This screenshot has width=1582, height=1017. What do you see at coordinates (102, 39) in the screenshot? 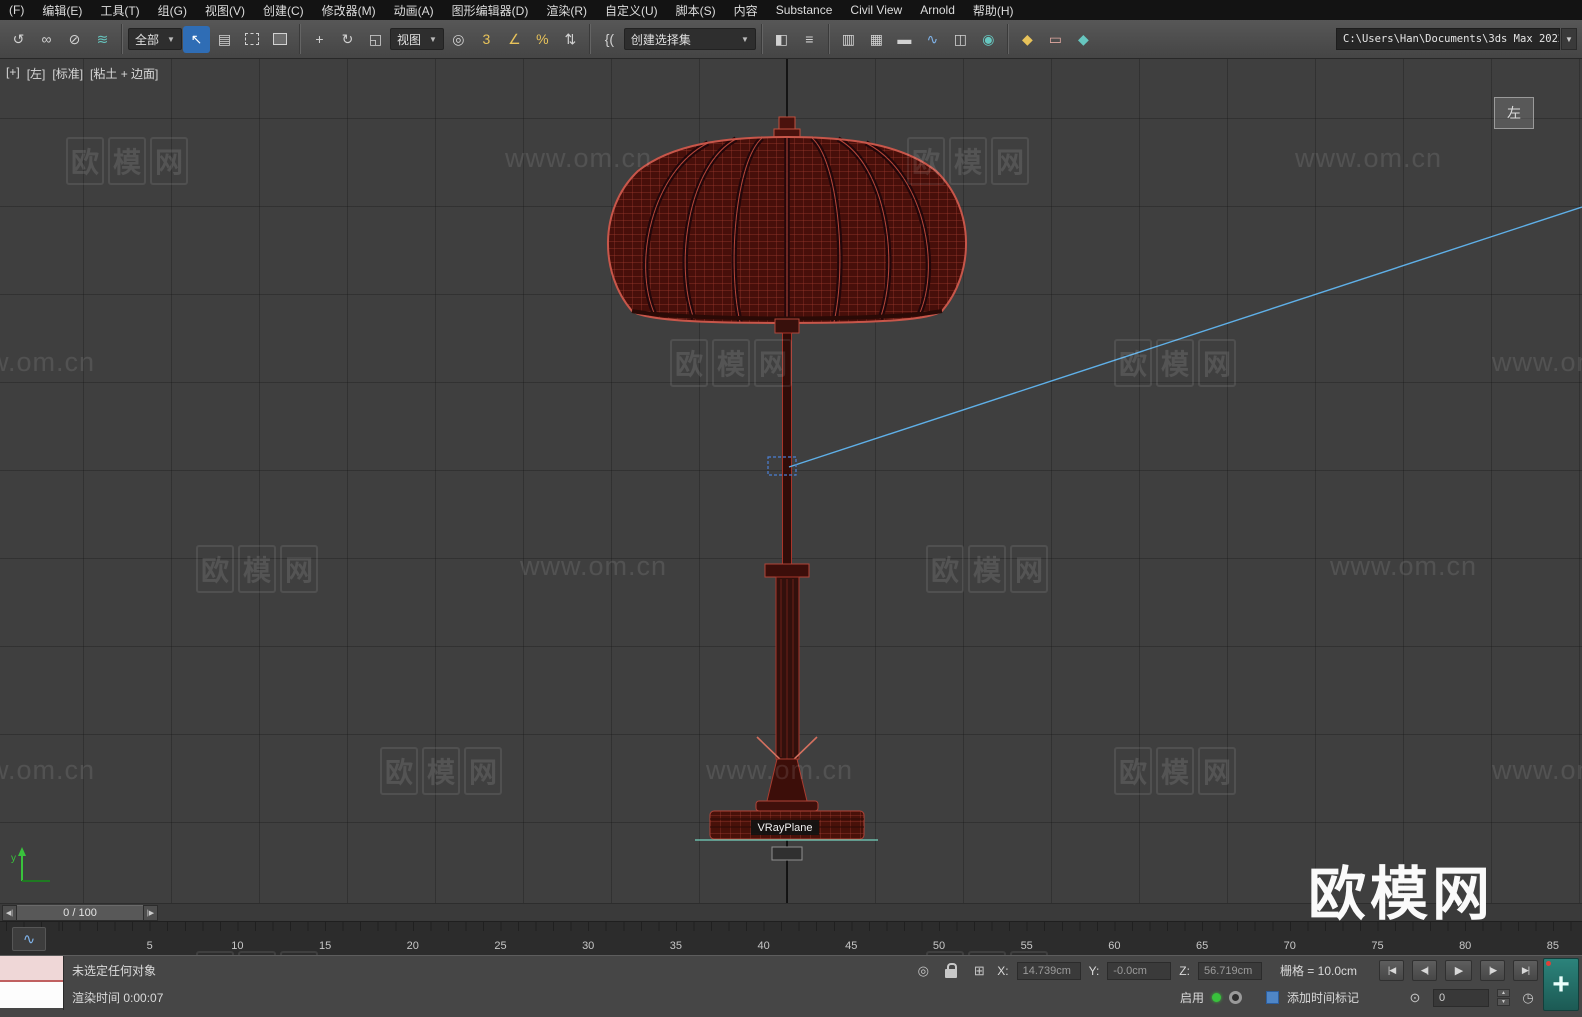
I see `bind-to-space-warp-icon: ≋` at bounding box center [102, 39].